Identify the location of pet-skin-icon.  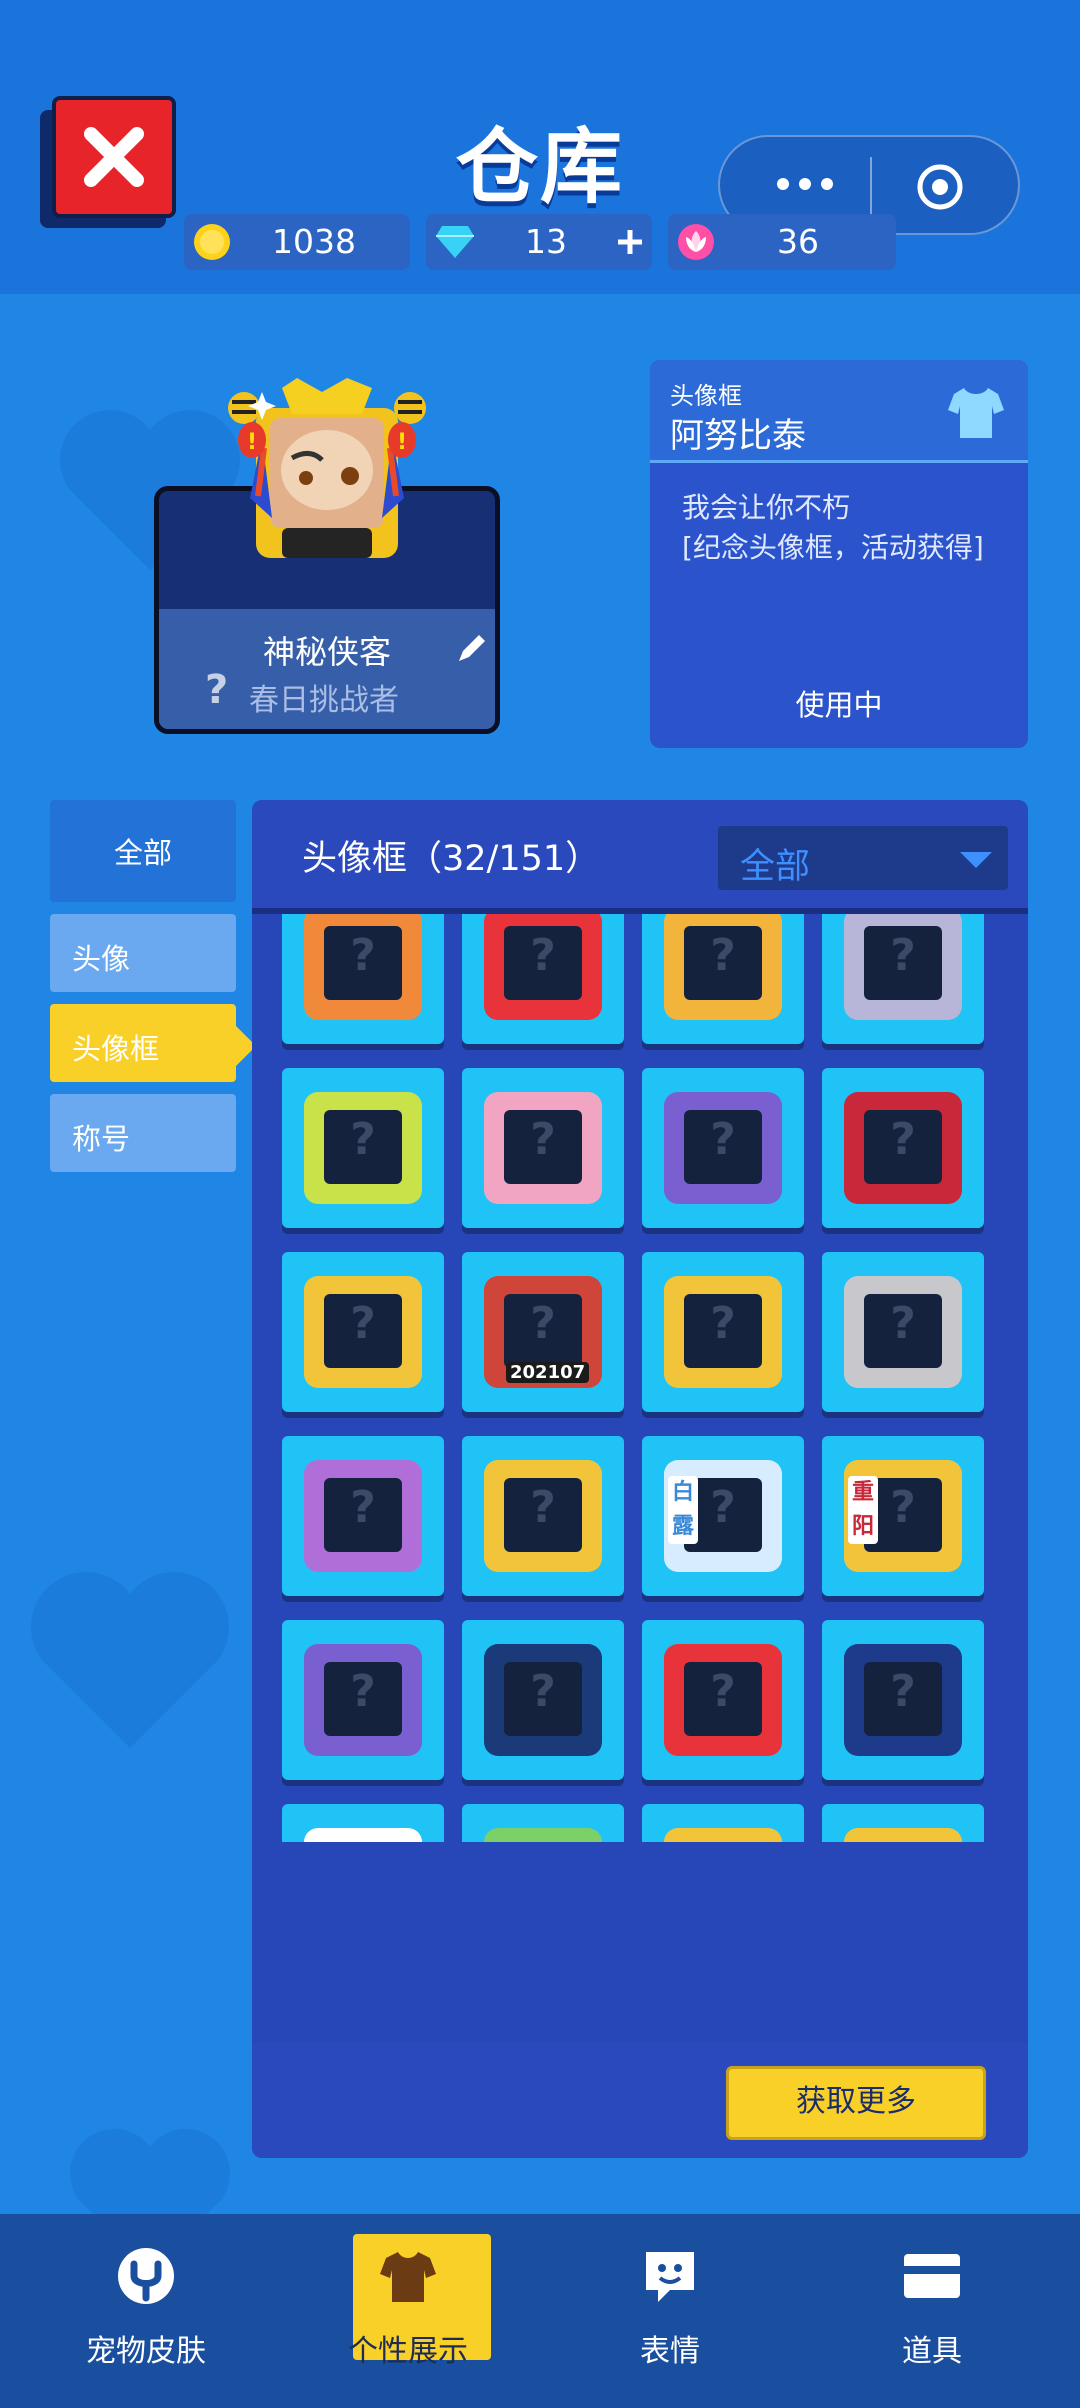
(146, 2276).